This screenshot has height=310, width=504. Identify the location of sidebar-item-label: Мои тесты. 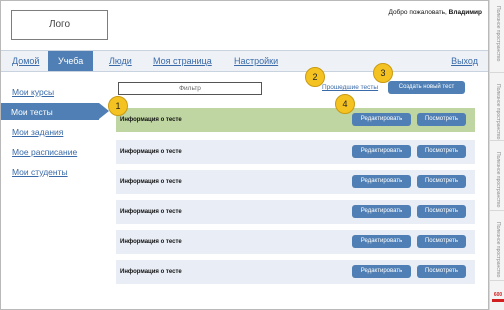
(32, 112).